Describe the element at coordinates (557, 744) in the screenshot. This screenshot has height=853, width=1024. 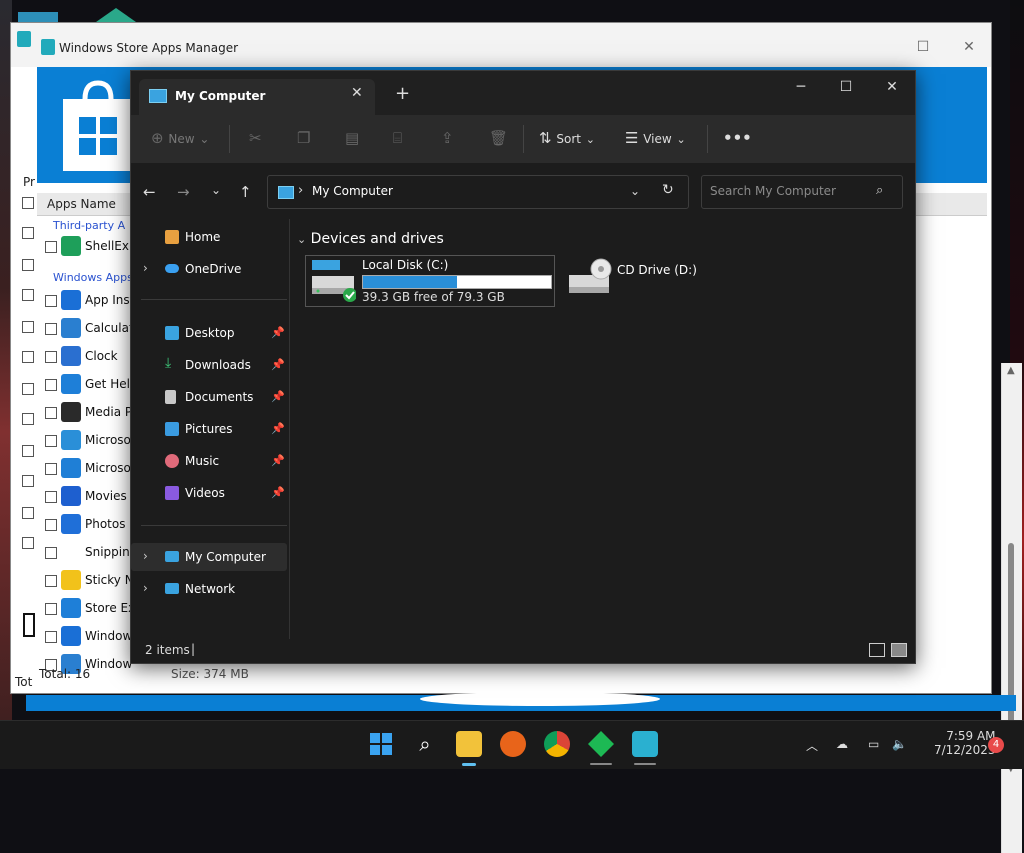
I see `chrome-icon` at that location.